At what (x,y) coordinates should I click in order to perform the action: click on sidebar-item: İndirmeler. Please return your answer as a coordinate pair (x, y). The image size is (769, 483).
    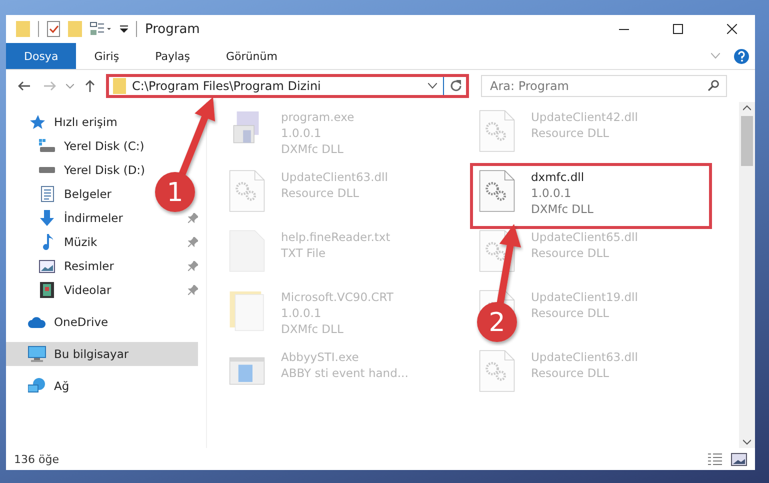
    Looking at the image, I should click on (67, 218).